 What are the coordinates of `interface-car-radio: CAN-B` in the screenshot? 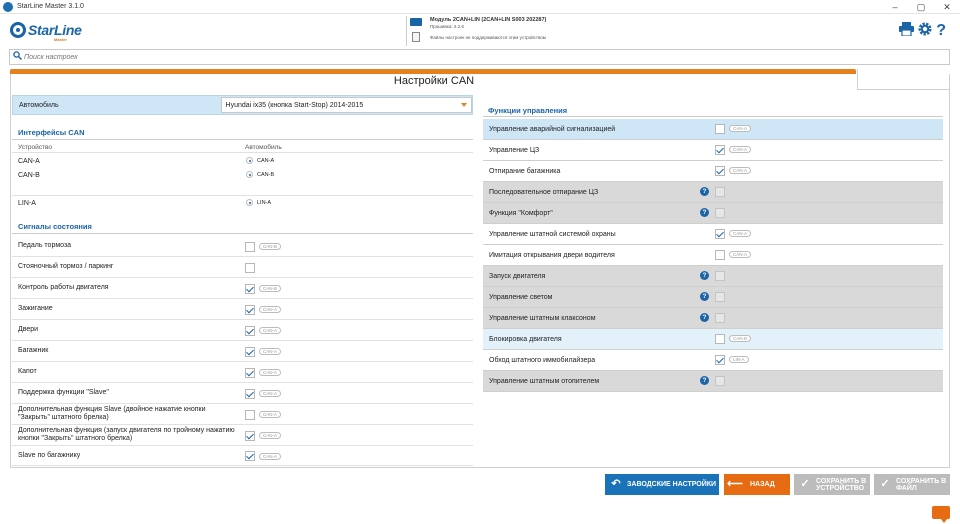 It's located at (260, 174).